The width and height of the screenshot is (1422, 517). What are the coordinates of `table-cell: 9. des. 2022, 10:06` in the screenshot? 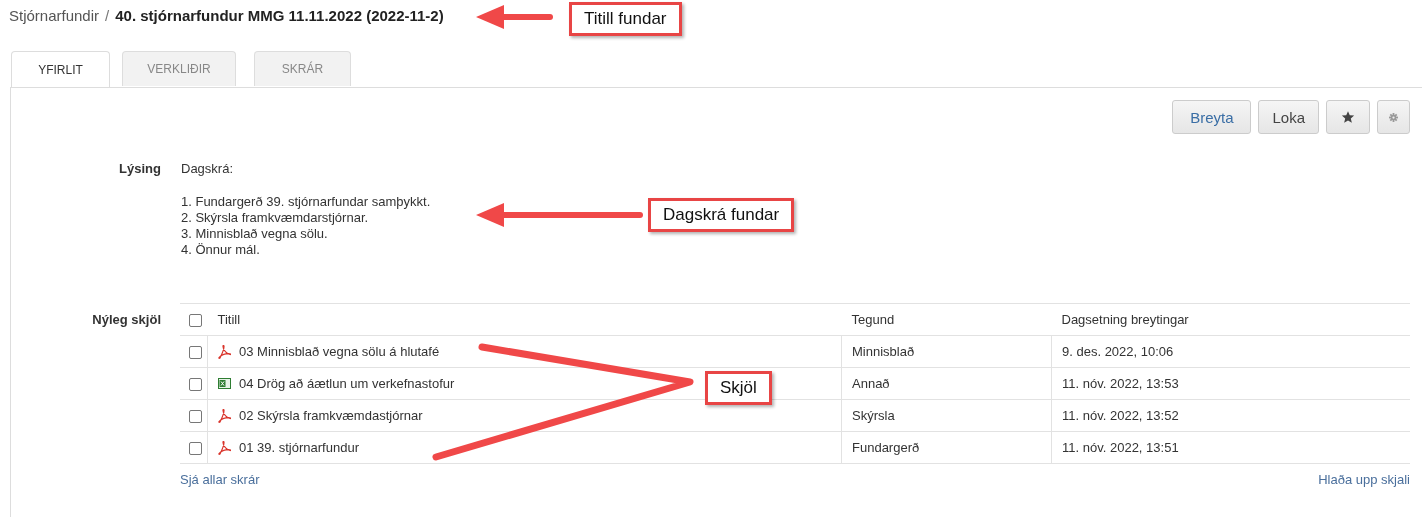 It's located at (1230, 351).